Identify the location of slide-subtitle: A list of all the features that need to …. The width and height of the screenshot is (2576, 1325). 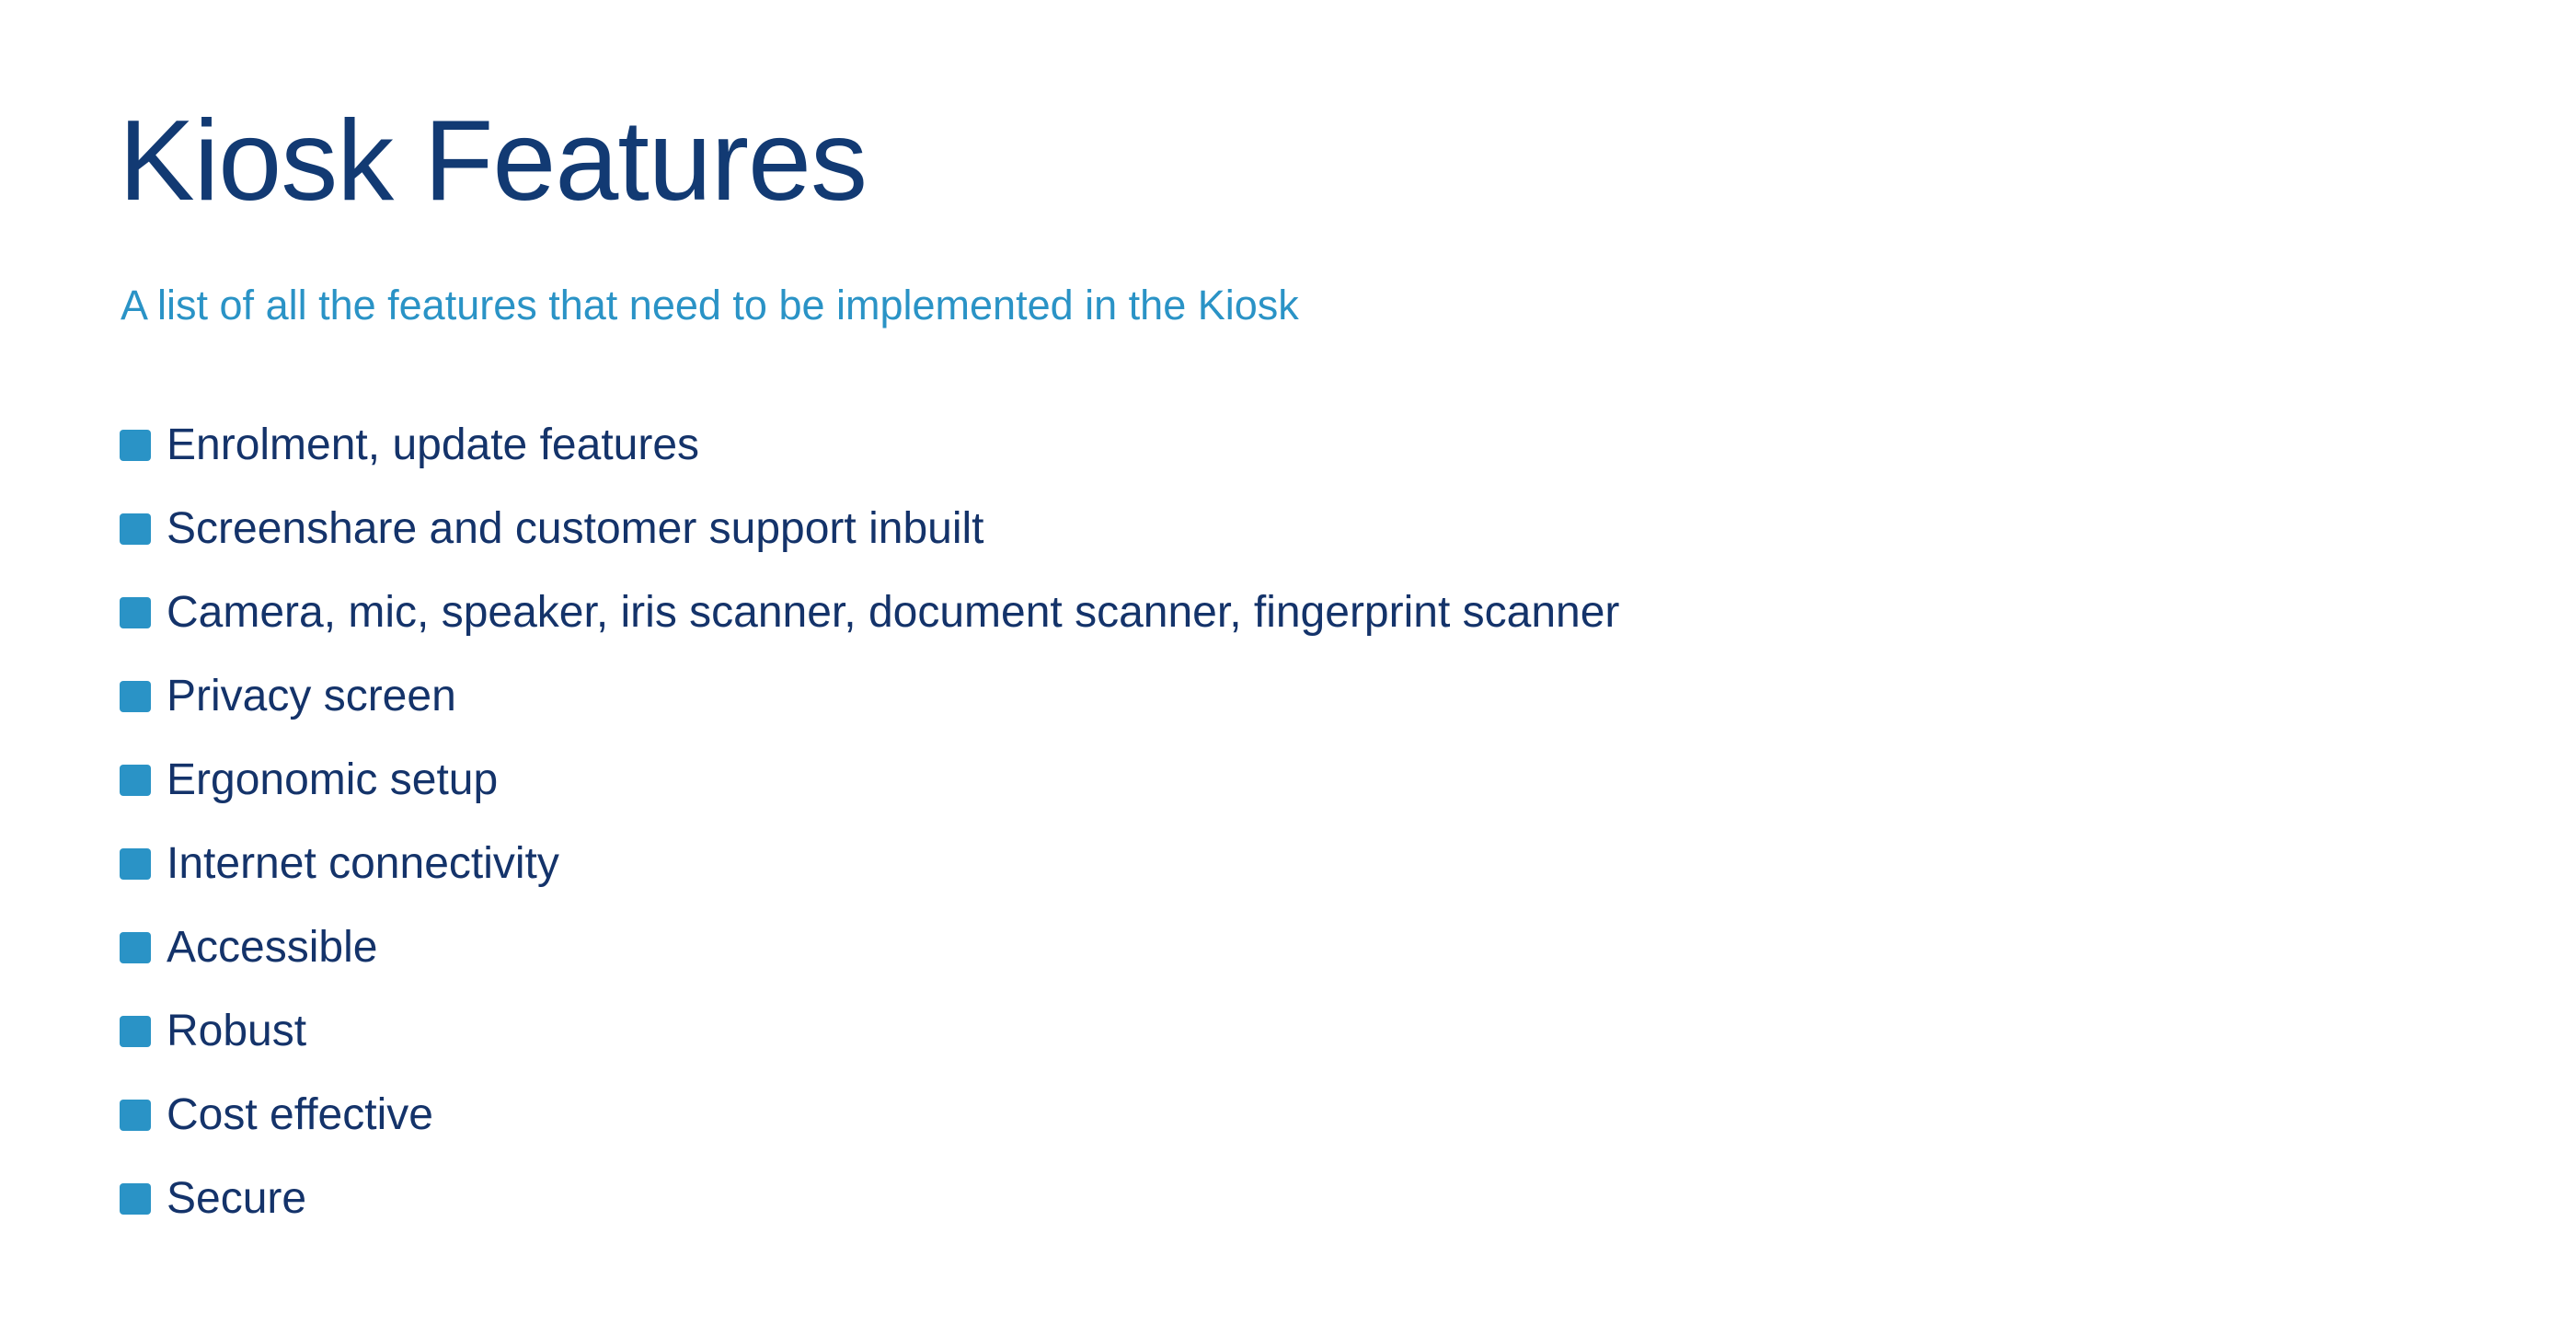
(710, 305).